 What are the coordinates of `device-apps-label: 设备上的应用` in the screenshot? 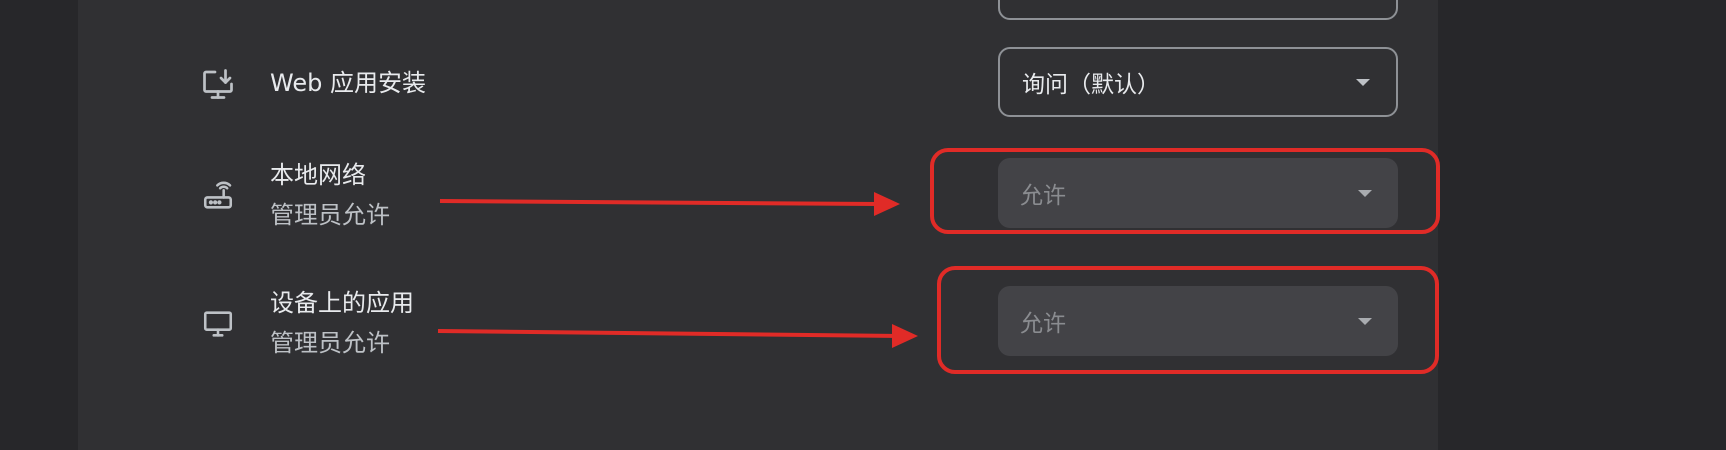 It's located at (342, 303).